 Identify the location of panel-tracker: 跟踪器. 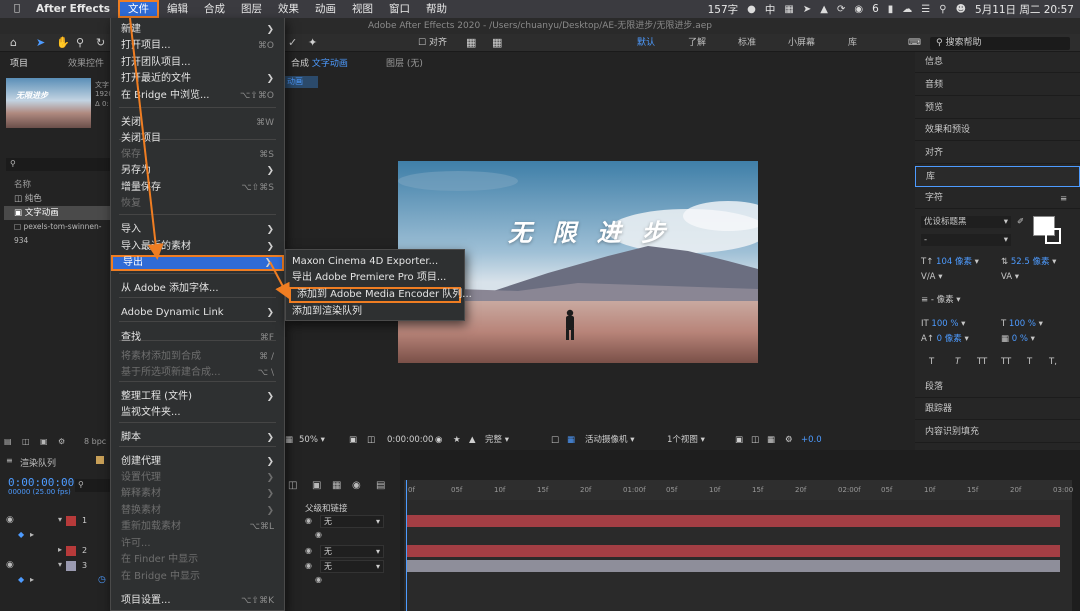
(997, 409).